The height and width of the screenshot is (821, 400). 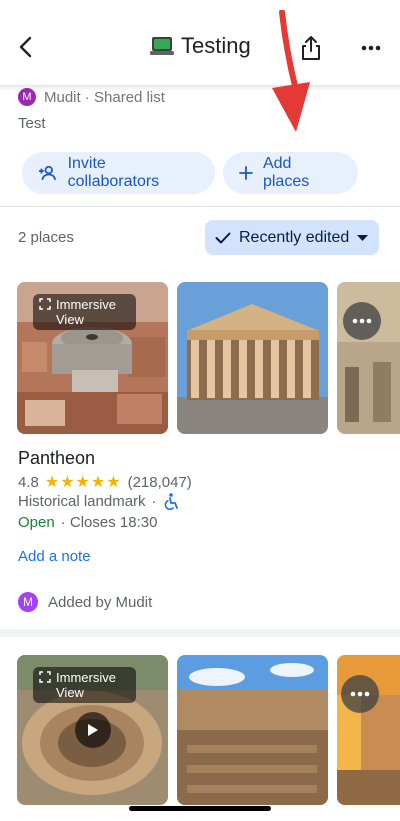 I want to click on colosseum-aerial-photo: Immersive View, so click(x=92, y=730).